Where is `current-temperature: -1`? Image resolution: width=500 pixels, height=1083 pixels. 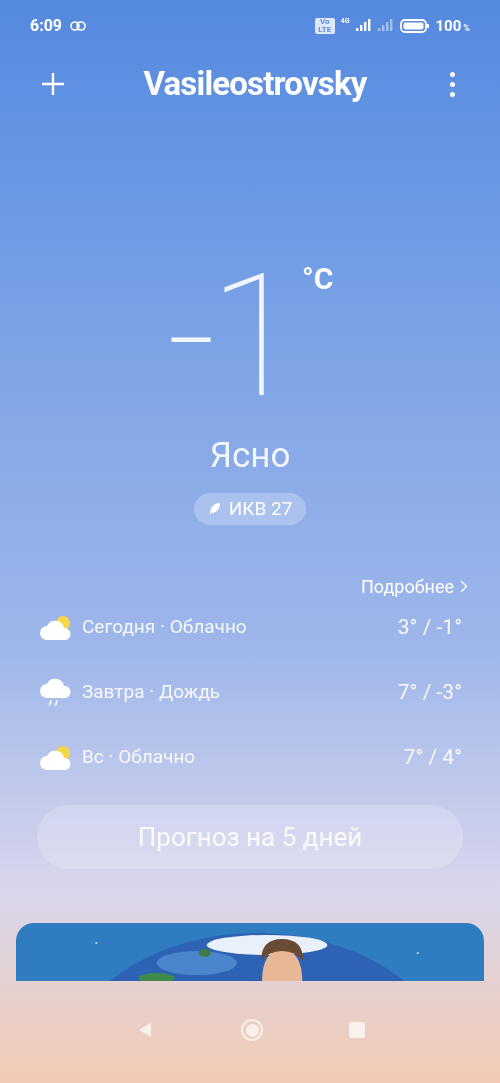 current-temperature: -1 is located at coordinates (230, 337).